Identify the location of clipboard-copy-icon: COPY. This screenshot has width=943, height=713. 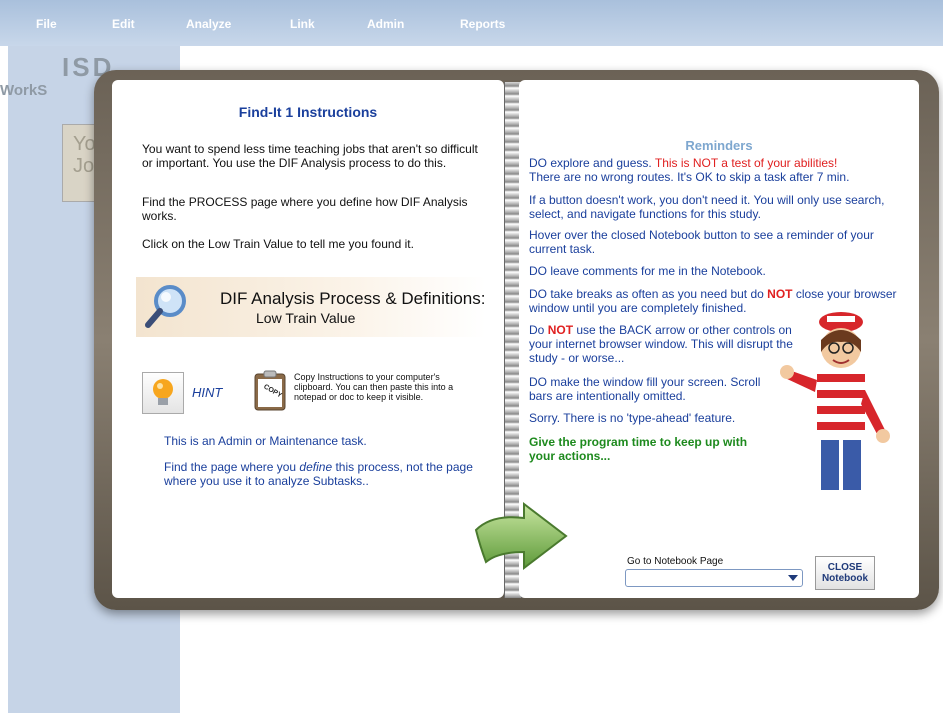
(270, 391).